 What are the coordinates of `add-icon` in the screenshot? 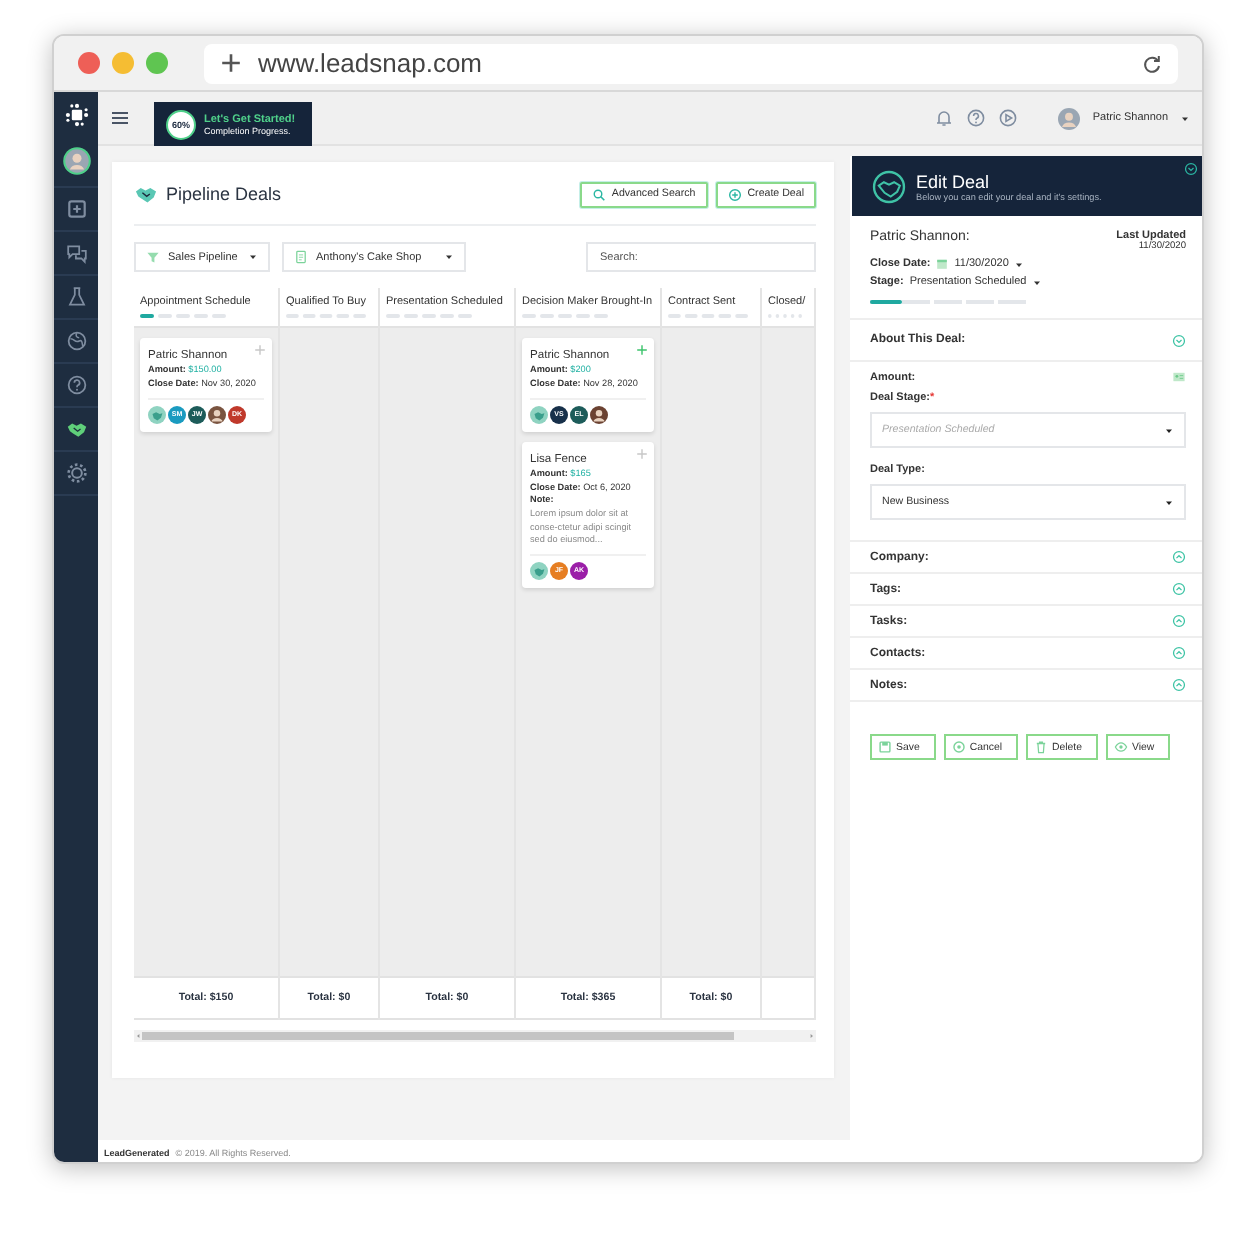 It's located at (76, 209).